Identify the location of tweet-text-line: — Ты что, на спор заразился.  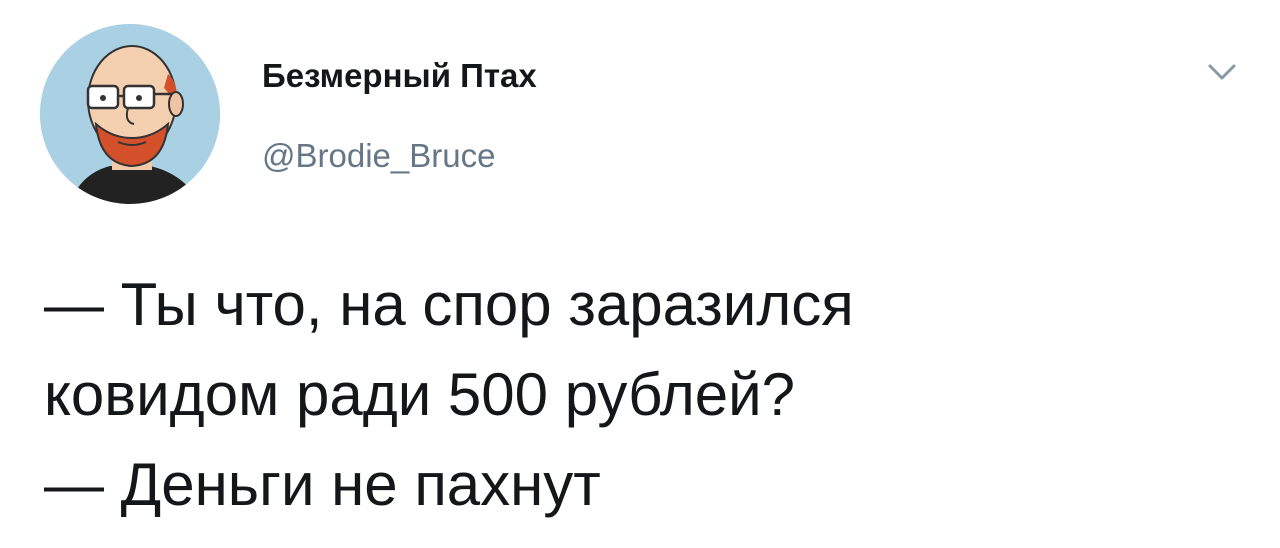
(449, 304).